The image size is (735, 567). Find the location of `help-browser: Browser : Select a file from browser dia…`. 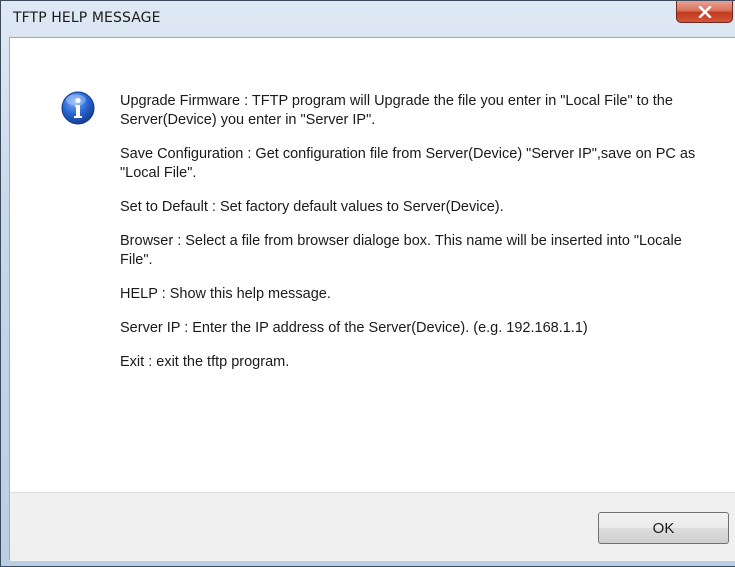

help-browser: Browser : Select a file from browser dia… is located at coordinates (401, 250).